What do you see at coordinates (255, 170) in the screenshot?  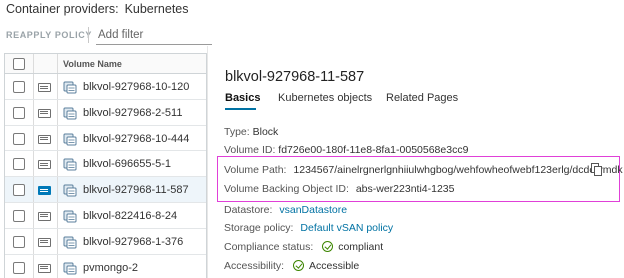 I see `volume-path-label: Volume Path:` at bounding box center [255, 170].